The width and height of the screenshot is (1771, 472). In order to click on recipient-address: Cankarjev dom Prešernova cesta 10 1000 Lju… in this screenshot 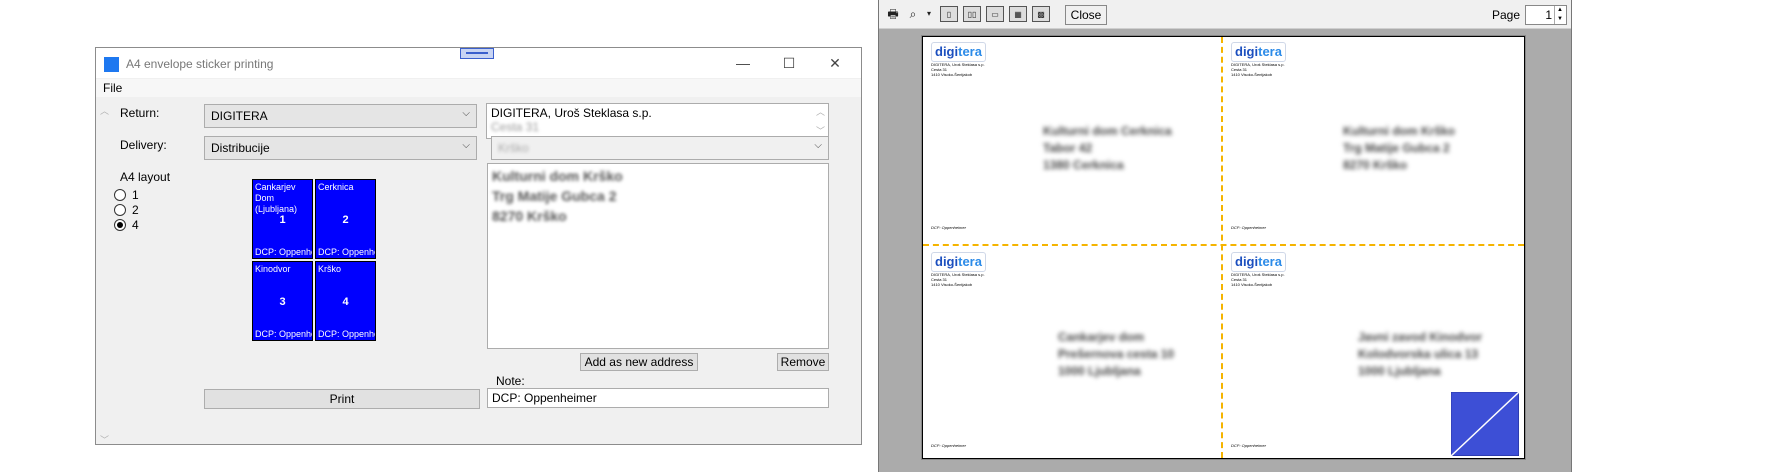, I will do `click(1116, 354)`.